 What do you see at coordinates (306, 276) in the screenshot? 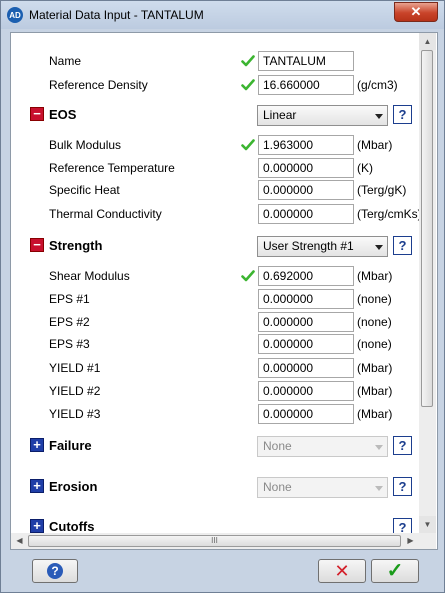
I see `shear-modulus-field: 0.692000` at bounding box center [306, 276].